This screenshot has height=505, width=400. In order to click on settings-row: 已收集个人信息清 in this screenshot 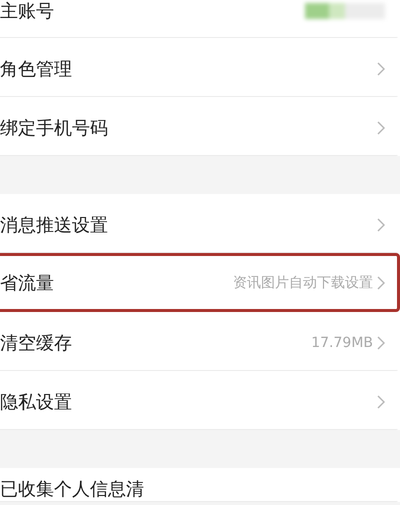, I will do `click(200, 485)`.